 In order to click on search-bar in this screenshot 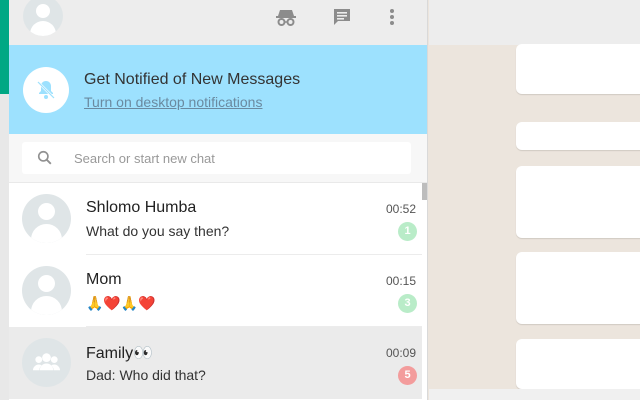, I will do `click(218, 158)`.